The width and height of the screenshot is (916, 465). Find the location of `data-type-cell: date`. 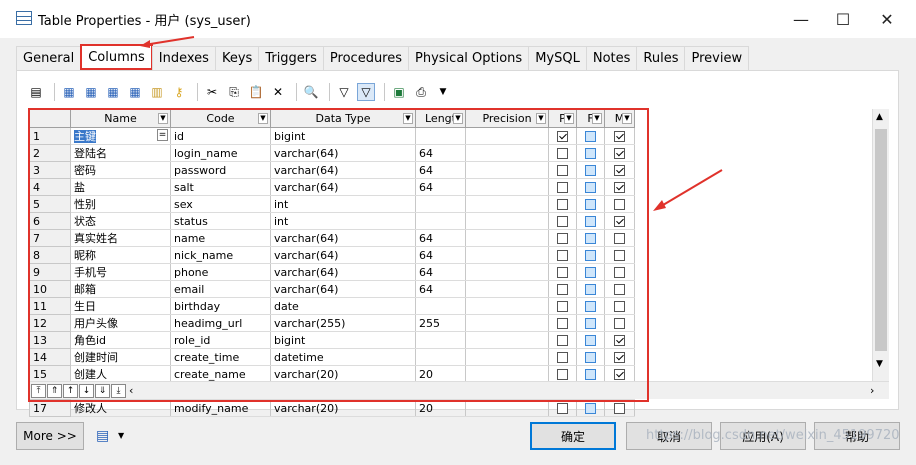

data-type-cell: date is located at coordinates (343, 306).